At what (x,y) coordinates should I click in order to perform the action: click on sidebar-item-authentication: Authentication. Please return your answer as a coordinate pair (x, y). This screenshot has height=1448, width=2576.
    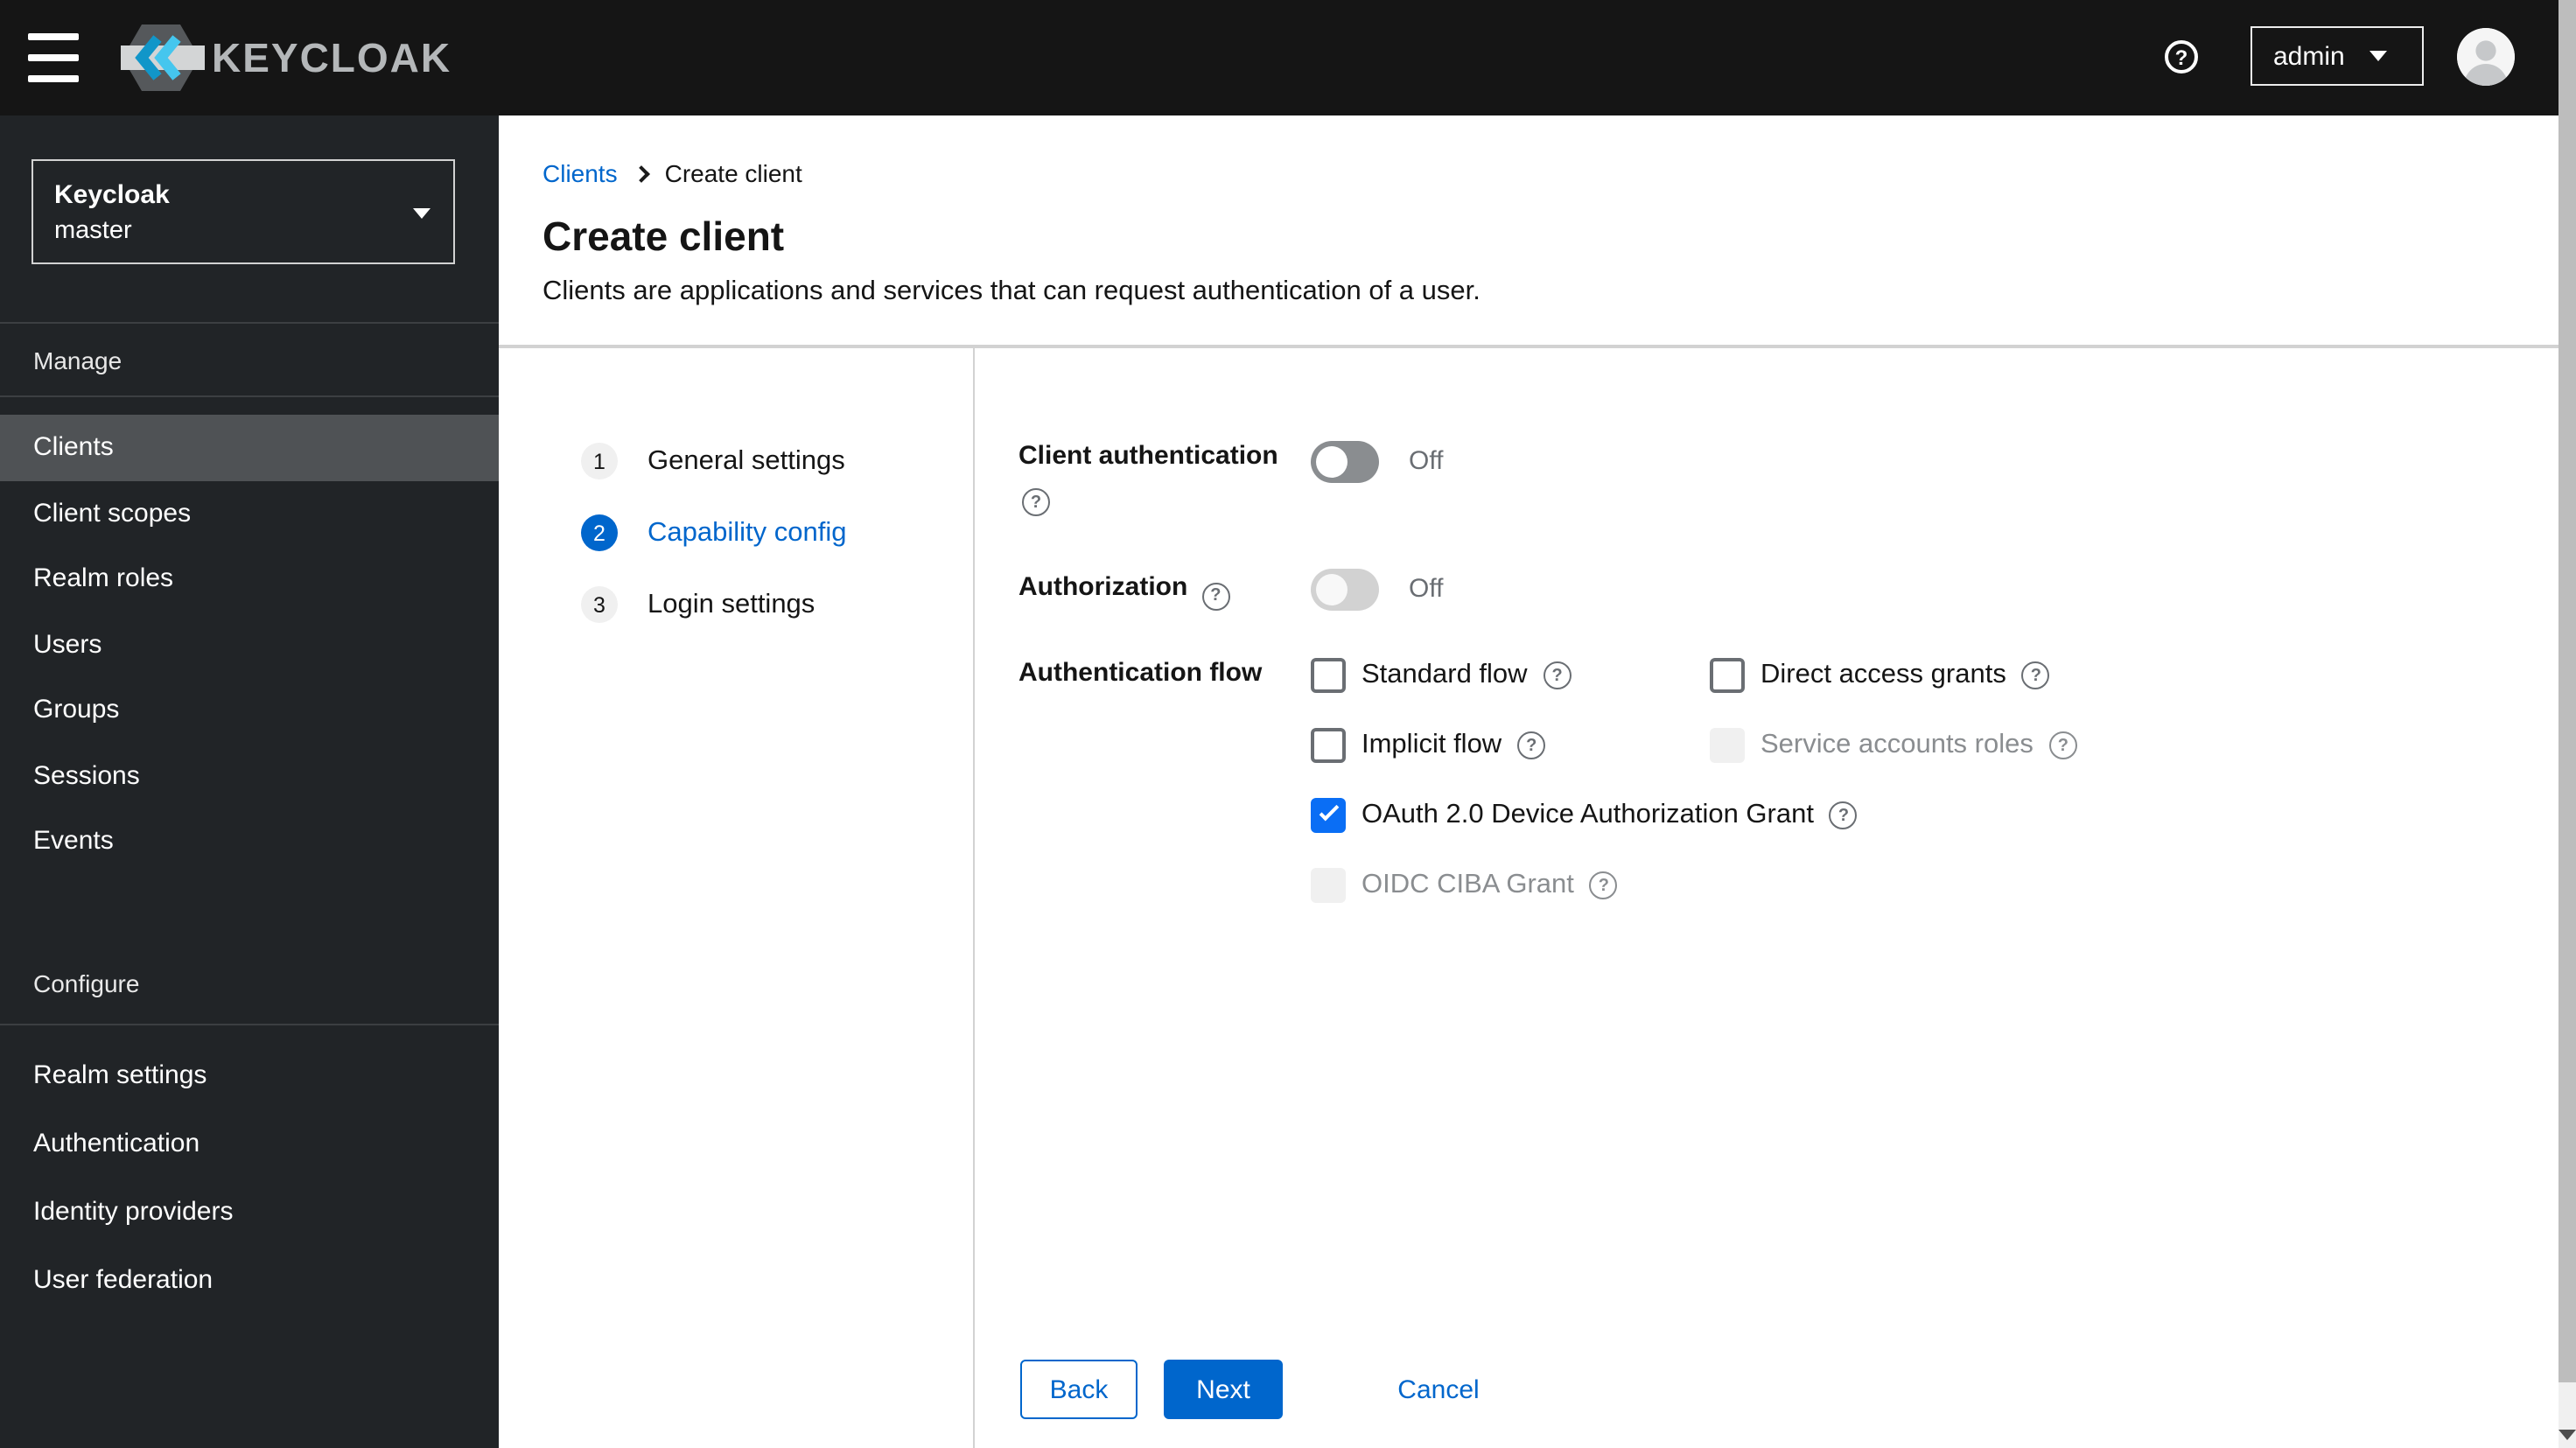
    Looking at the image, I should click on (249, 1143).